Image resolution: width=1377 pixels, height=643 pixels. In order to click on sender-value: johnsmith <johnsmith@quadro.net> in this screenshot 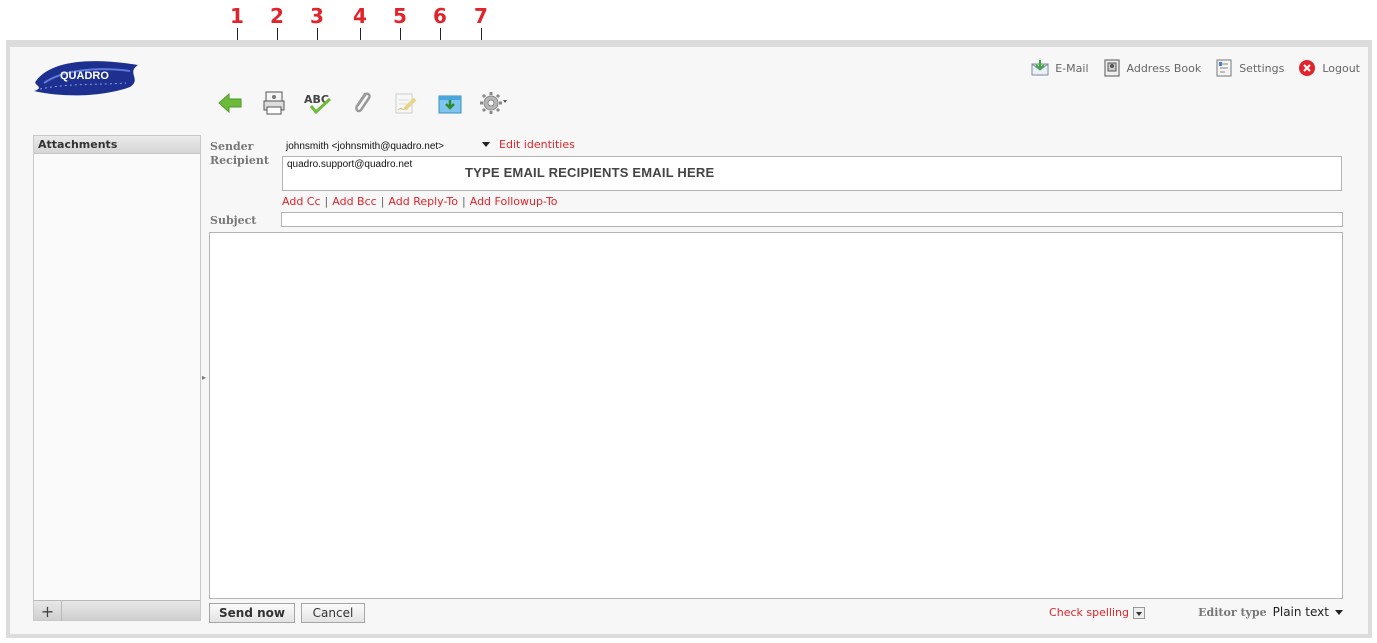, I will do `click(365, 146)`.